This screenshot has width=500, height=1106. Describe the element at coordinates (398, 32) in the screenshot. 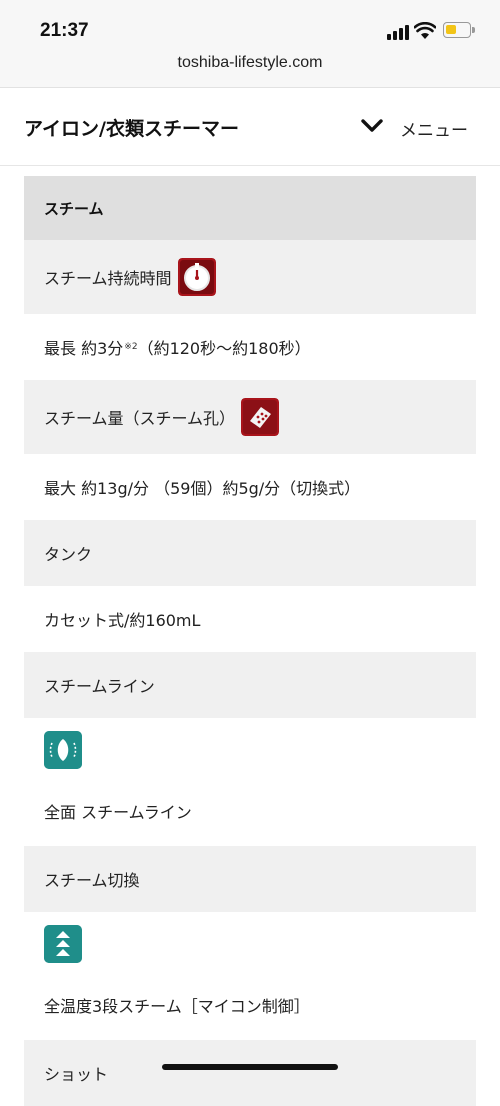

I see `cellular-signal-icon` at that location.